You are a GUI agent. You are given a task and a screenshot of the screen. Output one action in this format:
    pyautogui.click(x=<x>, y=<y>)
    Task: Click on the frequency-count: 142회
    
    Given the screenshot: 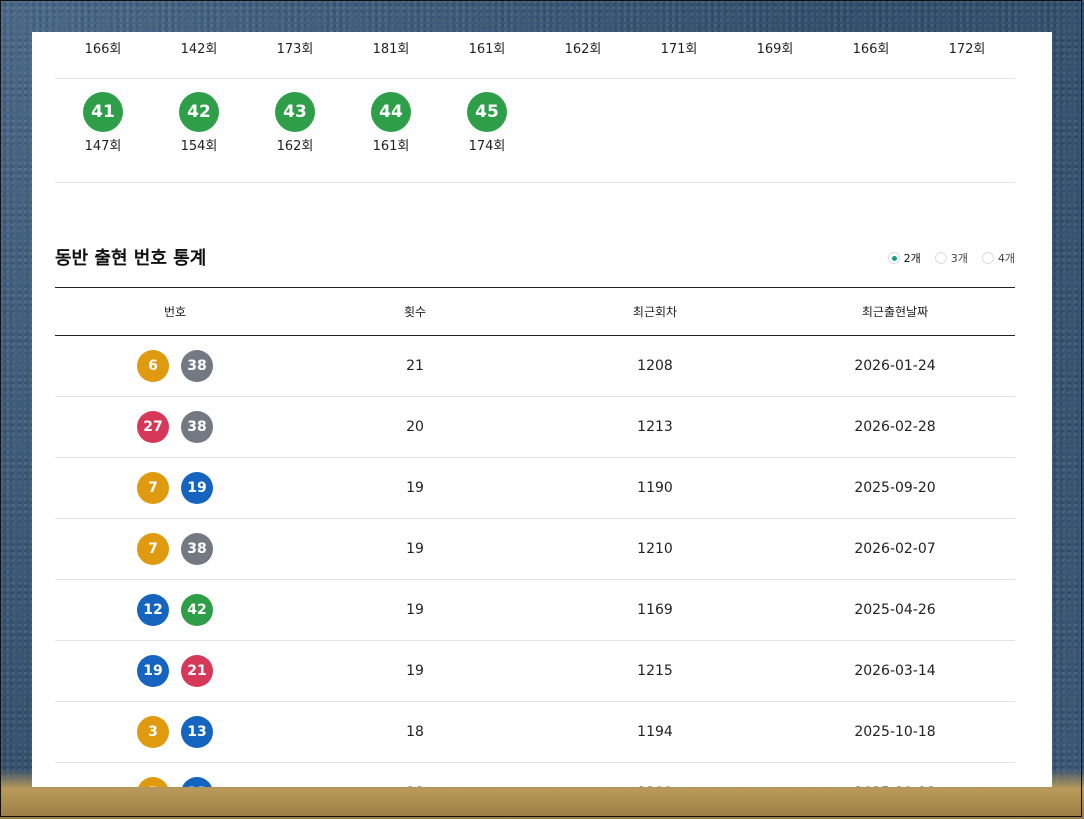 What is the action you would take?
    pyautogui.click(x=199, y=49)
    